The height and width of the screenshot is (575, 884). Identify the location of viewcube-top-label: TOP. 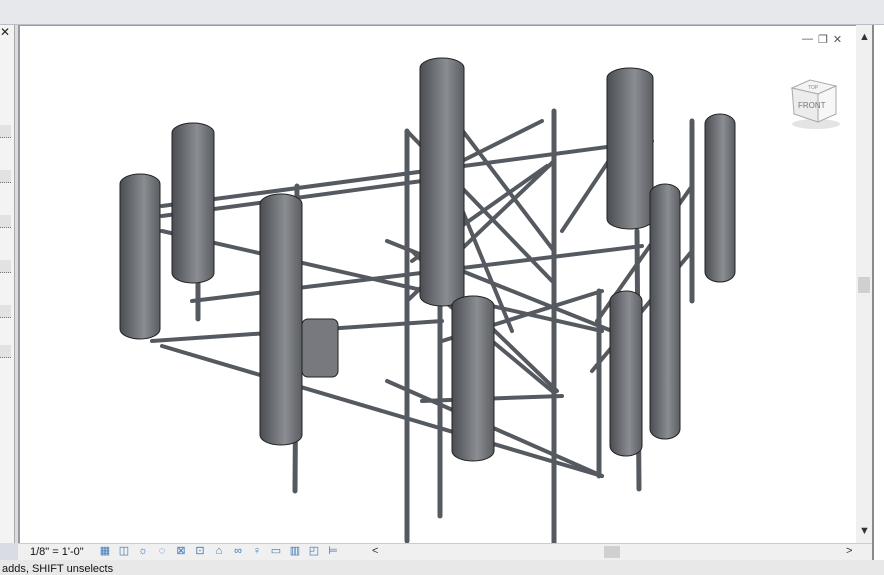
(813, 88).